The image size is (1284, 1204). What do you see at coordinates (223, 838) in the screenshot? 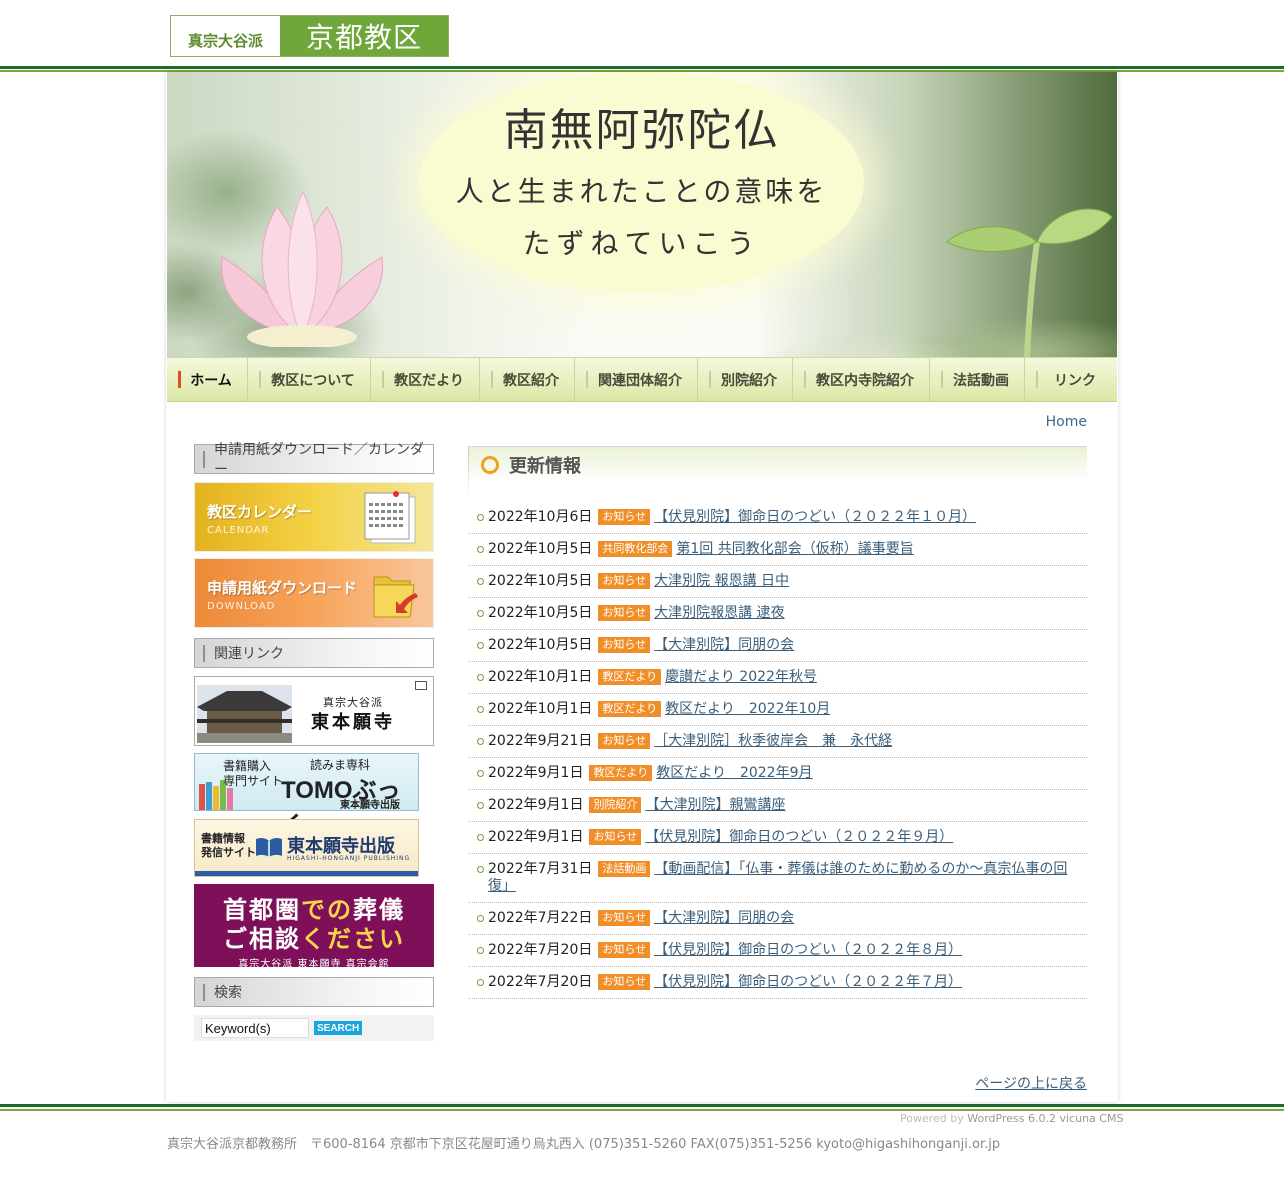
I see `pub-line-1: 書籍情報` at bounding box center [223, 838].